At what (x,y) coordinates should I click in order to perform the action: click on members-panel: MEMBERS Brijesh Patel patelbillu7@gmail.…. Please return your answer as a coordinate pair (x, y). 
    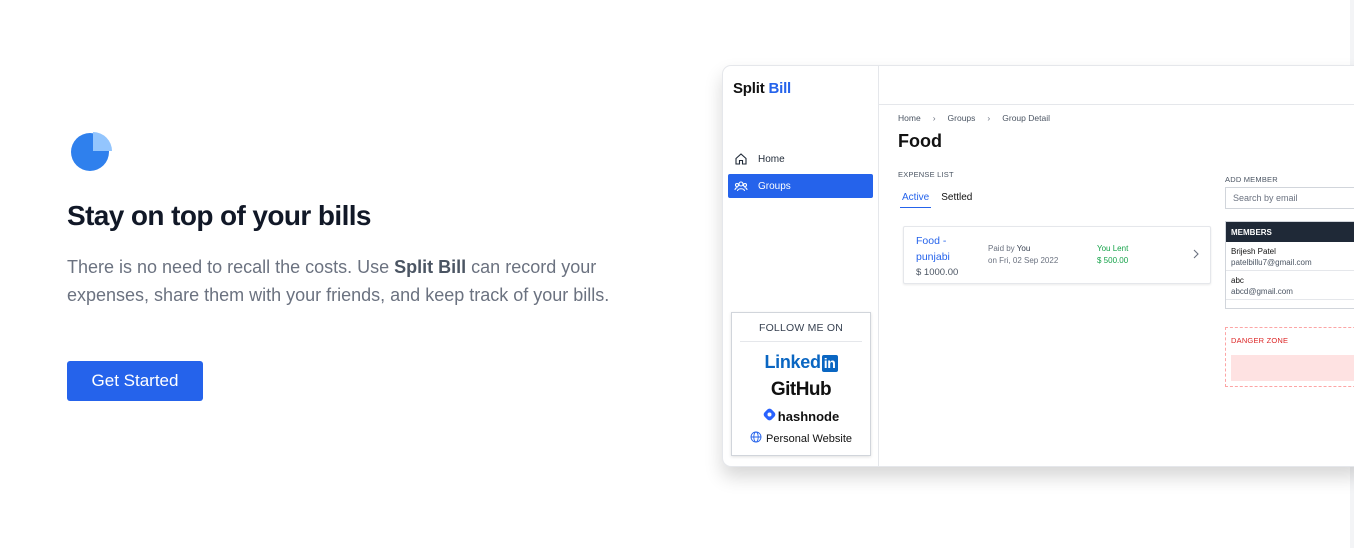
    Looking at the image, I should click on (1289, 265).